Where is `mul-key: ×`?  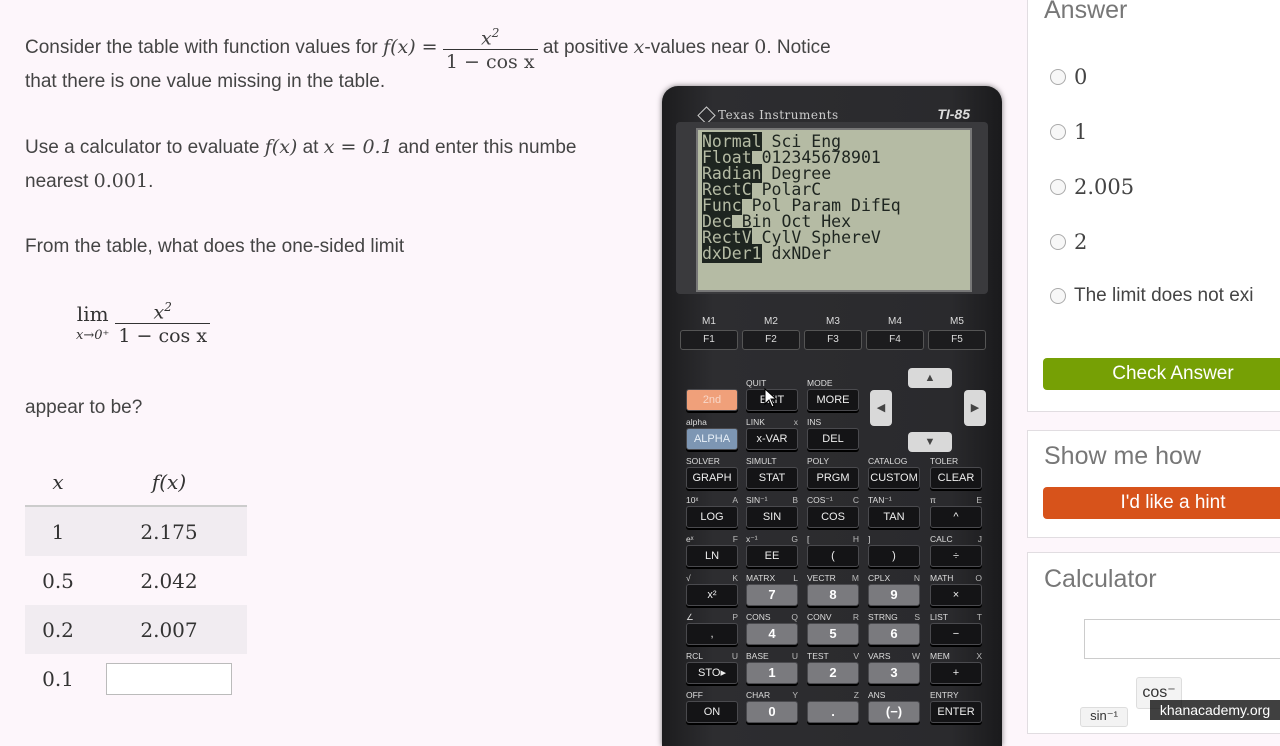 mul-key: × is located at coordinates (956, 595).